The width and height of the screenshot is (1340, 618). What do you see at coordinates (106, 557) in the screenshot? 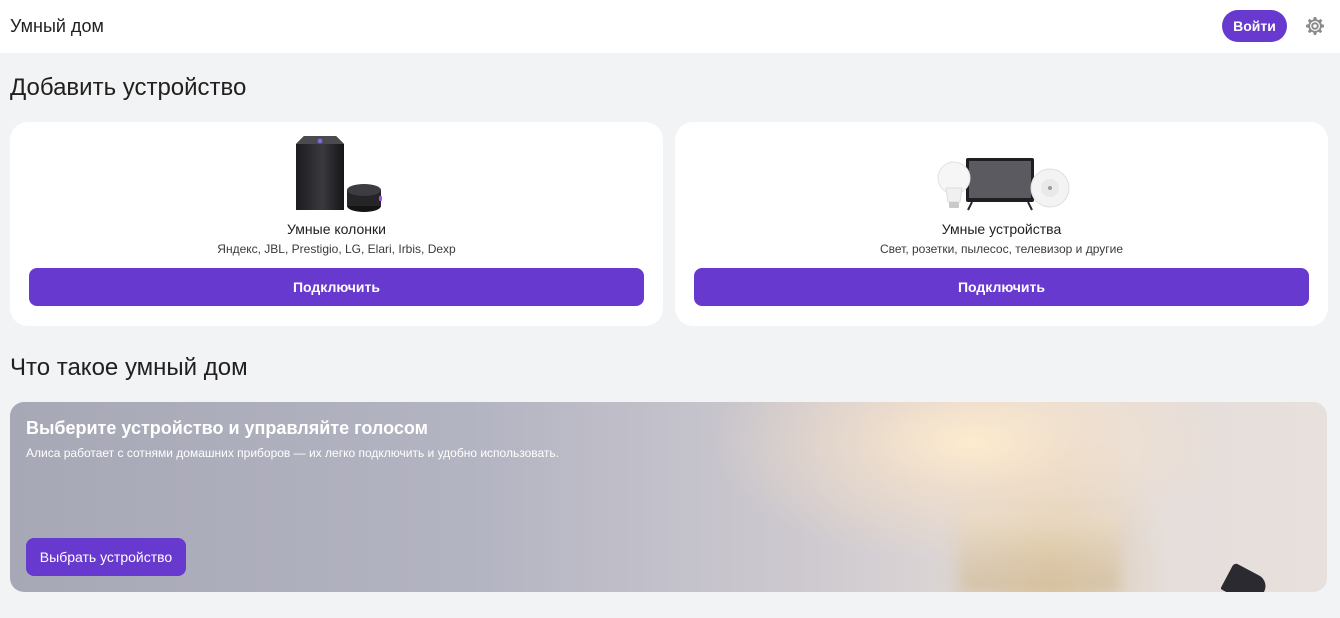
I see `choose-device-button: Выбрать устройство` at bounding box center [106, 557].